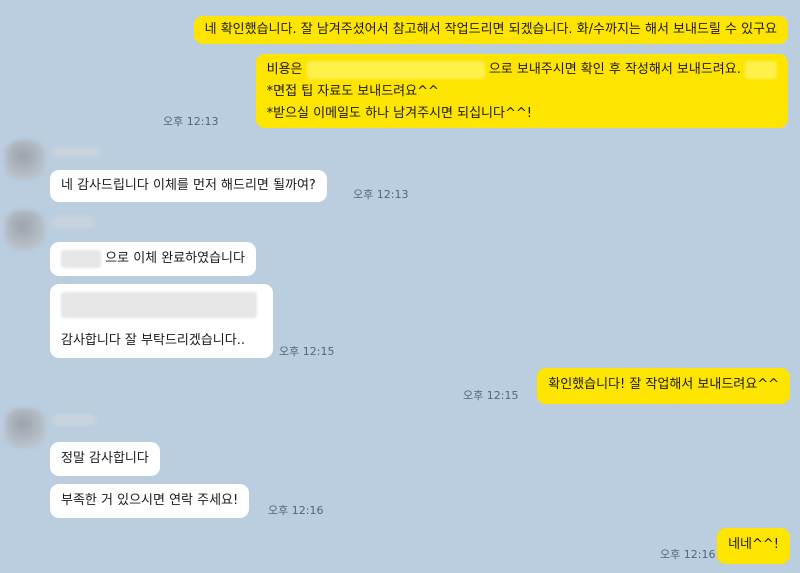 This screenshot has height=573, width=800. What do you see at coordinates (153, 340) in the screenshot?
I see `message-line: 감사합니다 잘 부탁드리겠습니다..` at bounding box center [153, 340].